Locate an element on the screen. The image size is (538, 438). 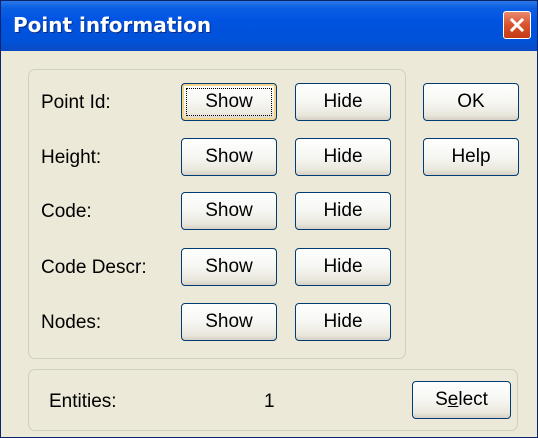
entities-count: 1 is located at coordinates (269, 401).